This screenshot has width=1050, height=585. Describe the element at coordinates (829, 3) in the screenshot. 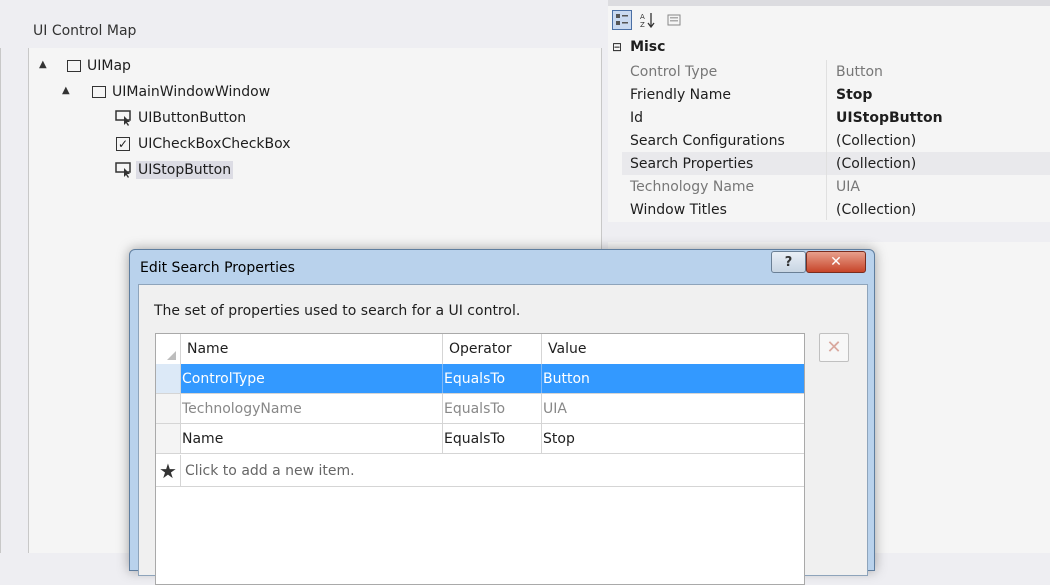

I see `properties-header-strip` at that location.